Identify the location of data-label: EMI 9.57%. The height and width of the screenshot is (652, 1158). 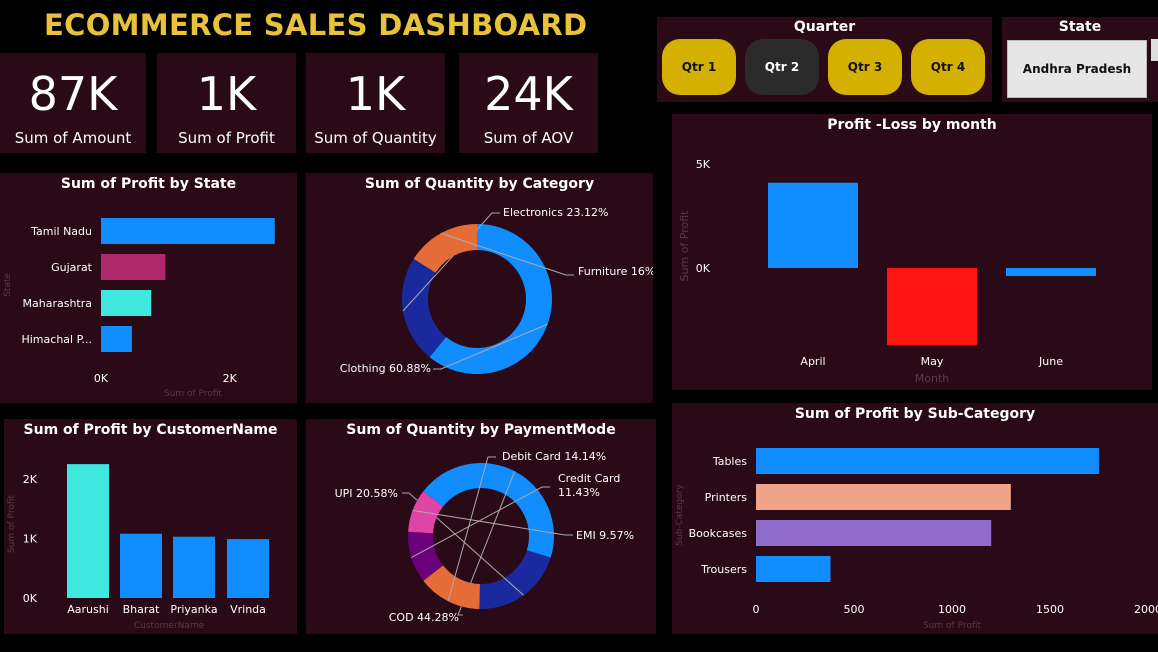
(605, 535).